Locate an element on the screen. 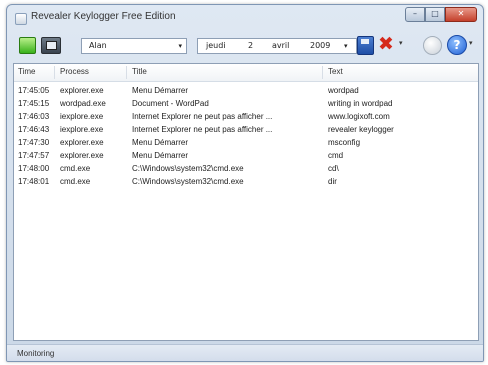  minimize-button: – is located at coordinates (415, 14).